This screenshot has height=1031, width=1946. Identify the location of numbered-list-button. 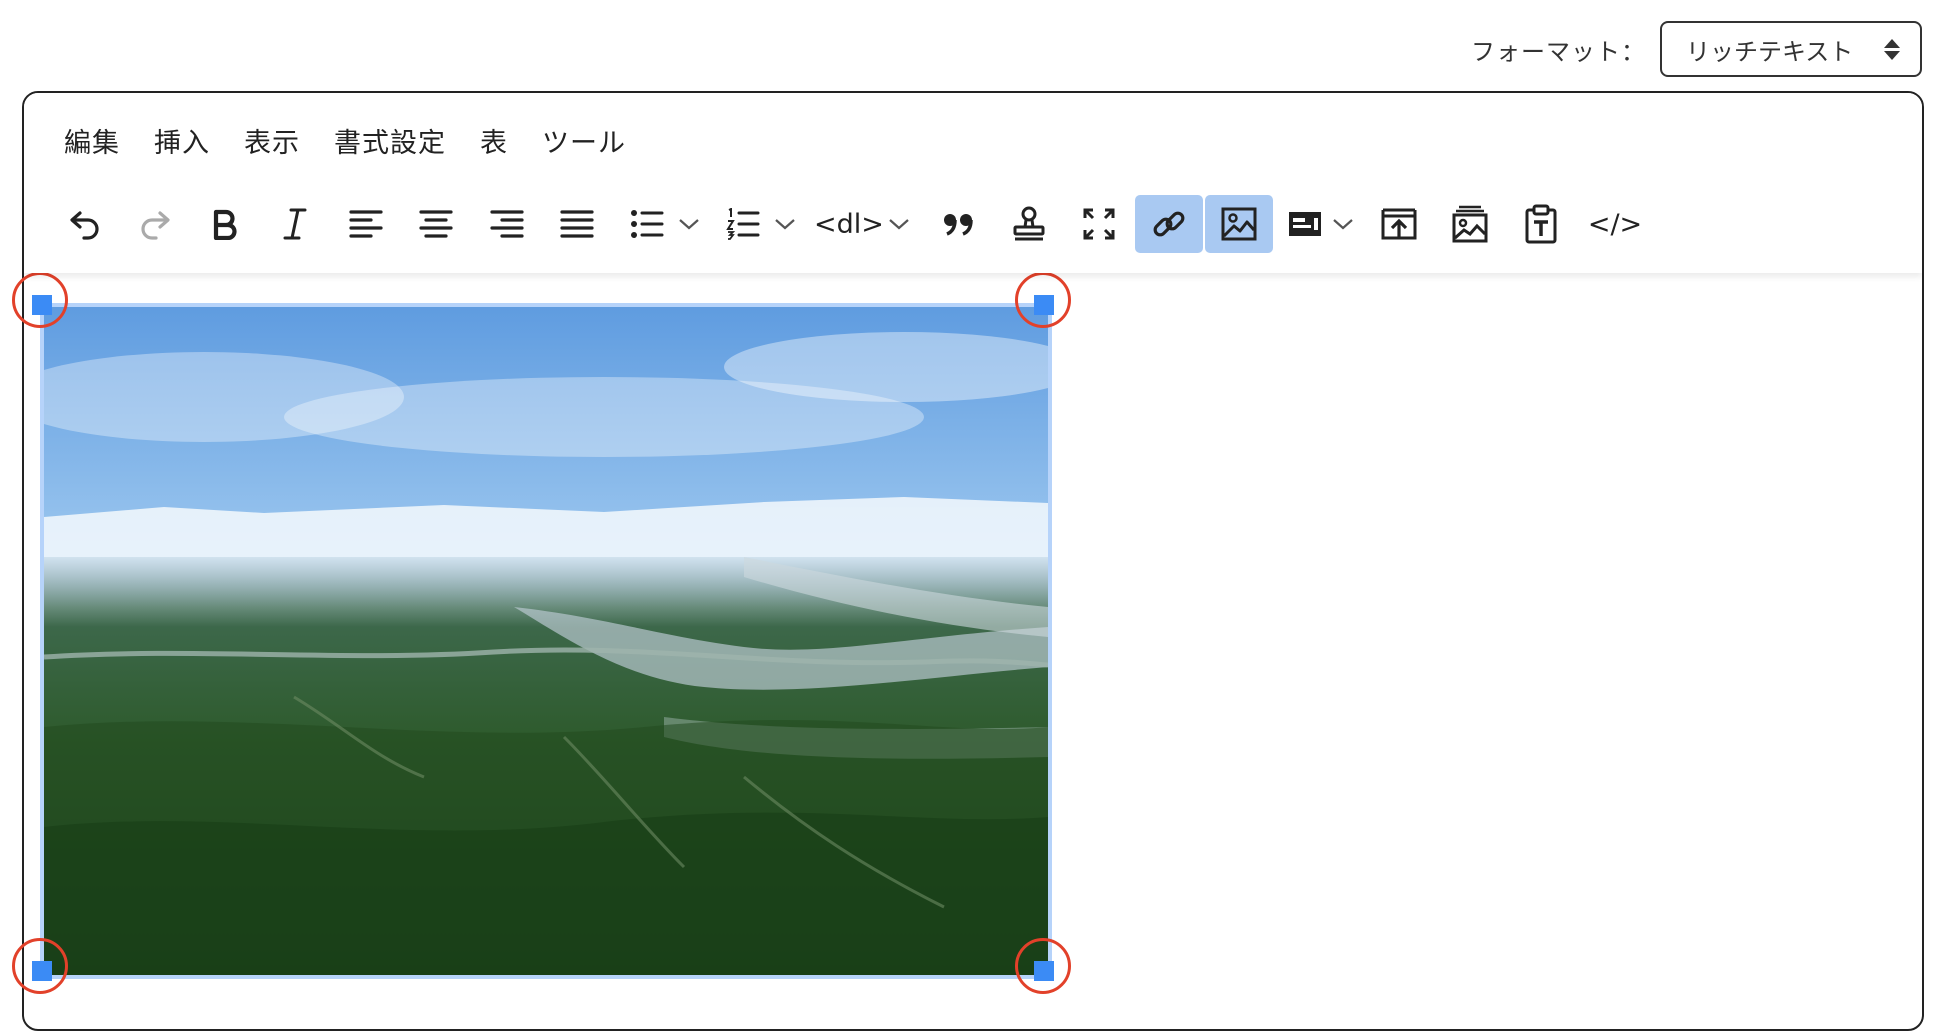
(743, 224).